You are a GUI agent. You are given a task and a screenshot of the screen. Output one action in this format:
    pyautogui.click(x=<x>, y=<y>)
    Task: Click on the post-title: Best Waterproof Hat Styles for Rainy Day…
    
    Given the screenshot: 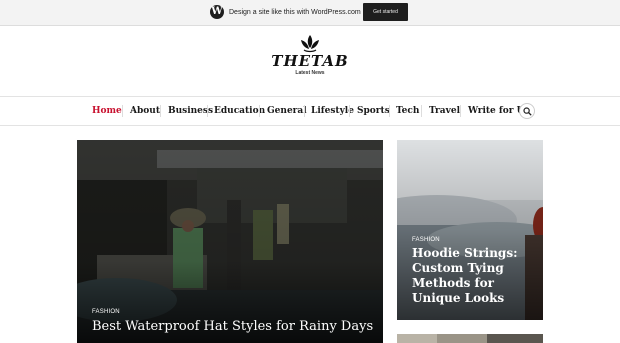 What is the action you would take?
    pyautogui.click(x=232, y=326)
    